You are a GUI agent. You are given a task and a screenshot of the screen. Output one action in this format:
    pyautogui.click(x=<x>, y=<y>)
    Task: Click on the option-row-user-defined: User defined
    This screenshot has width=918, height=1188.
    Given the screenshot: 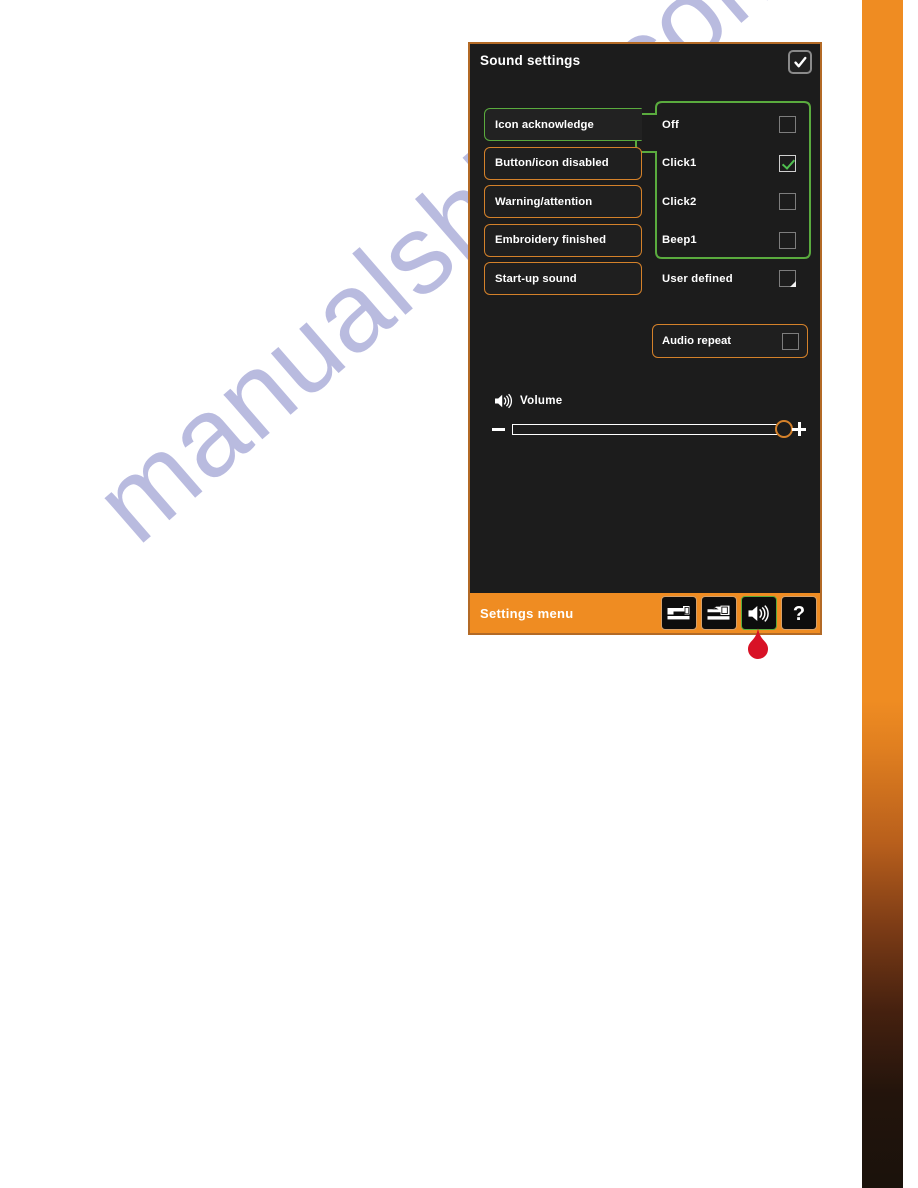 What is the action you would take?
    pyautogui.click(x=730, y=278)
    